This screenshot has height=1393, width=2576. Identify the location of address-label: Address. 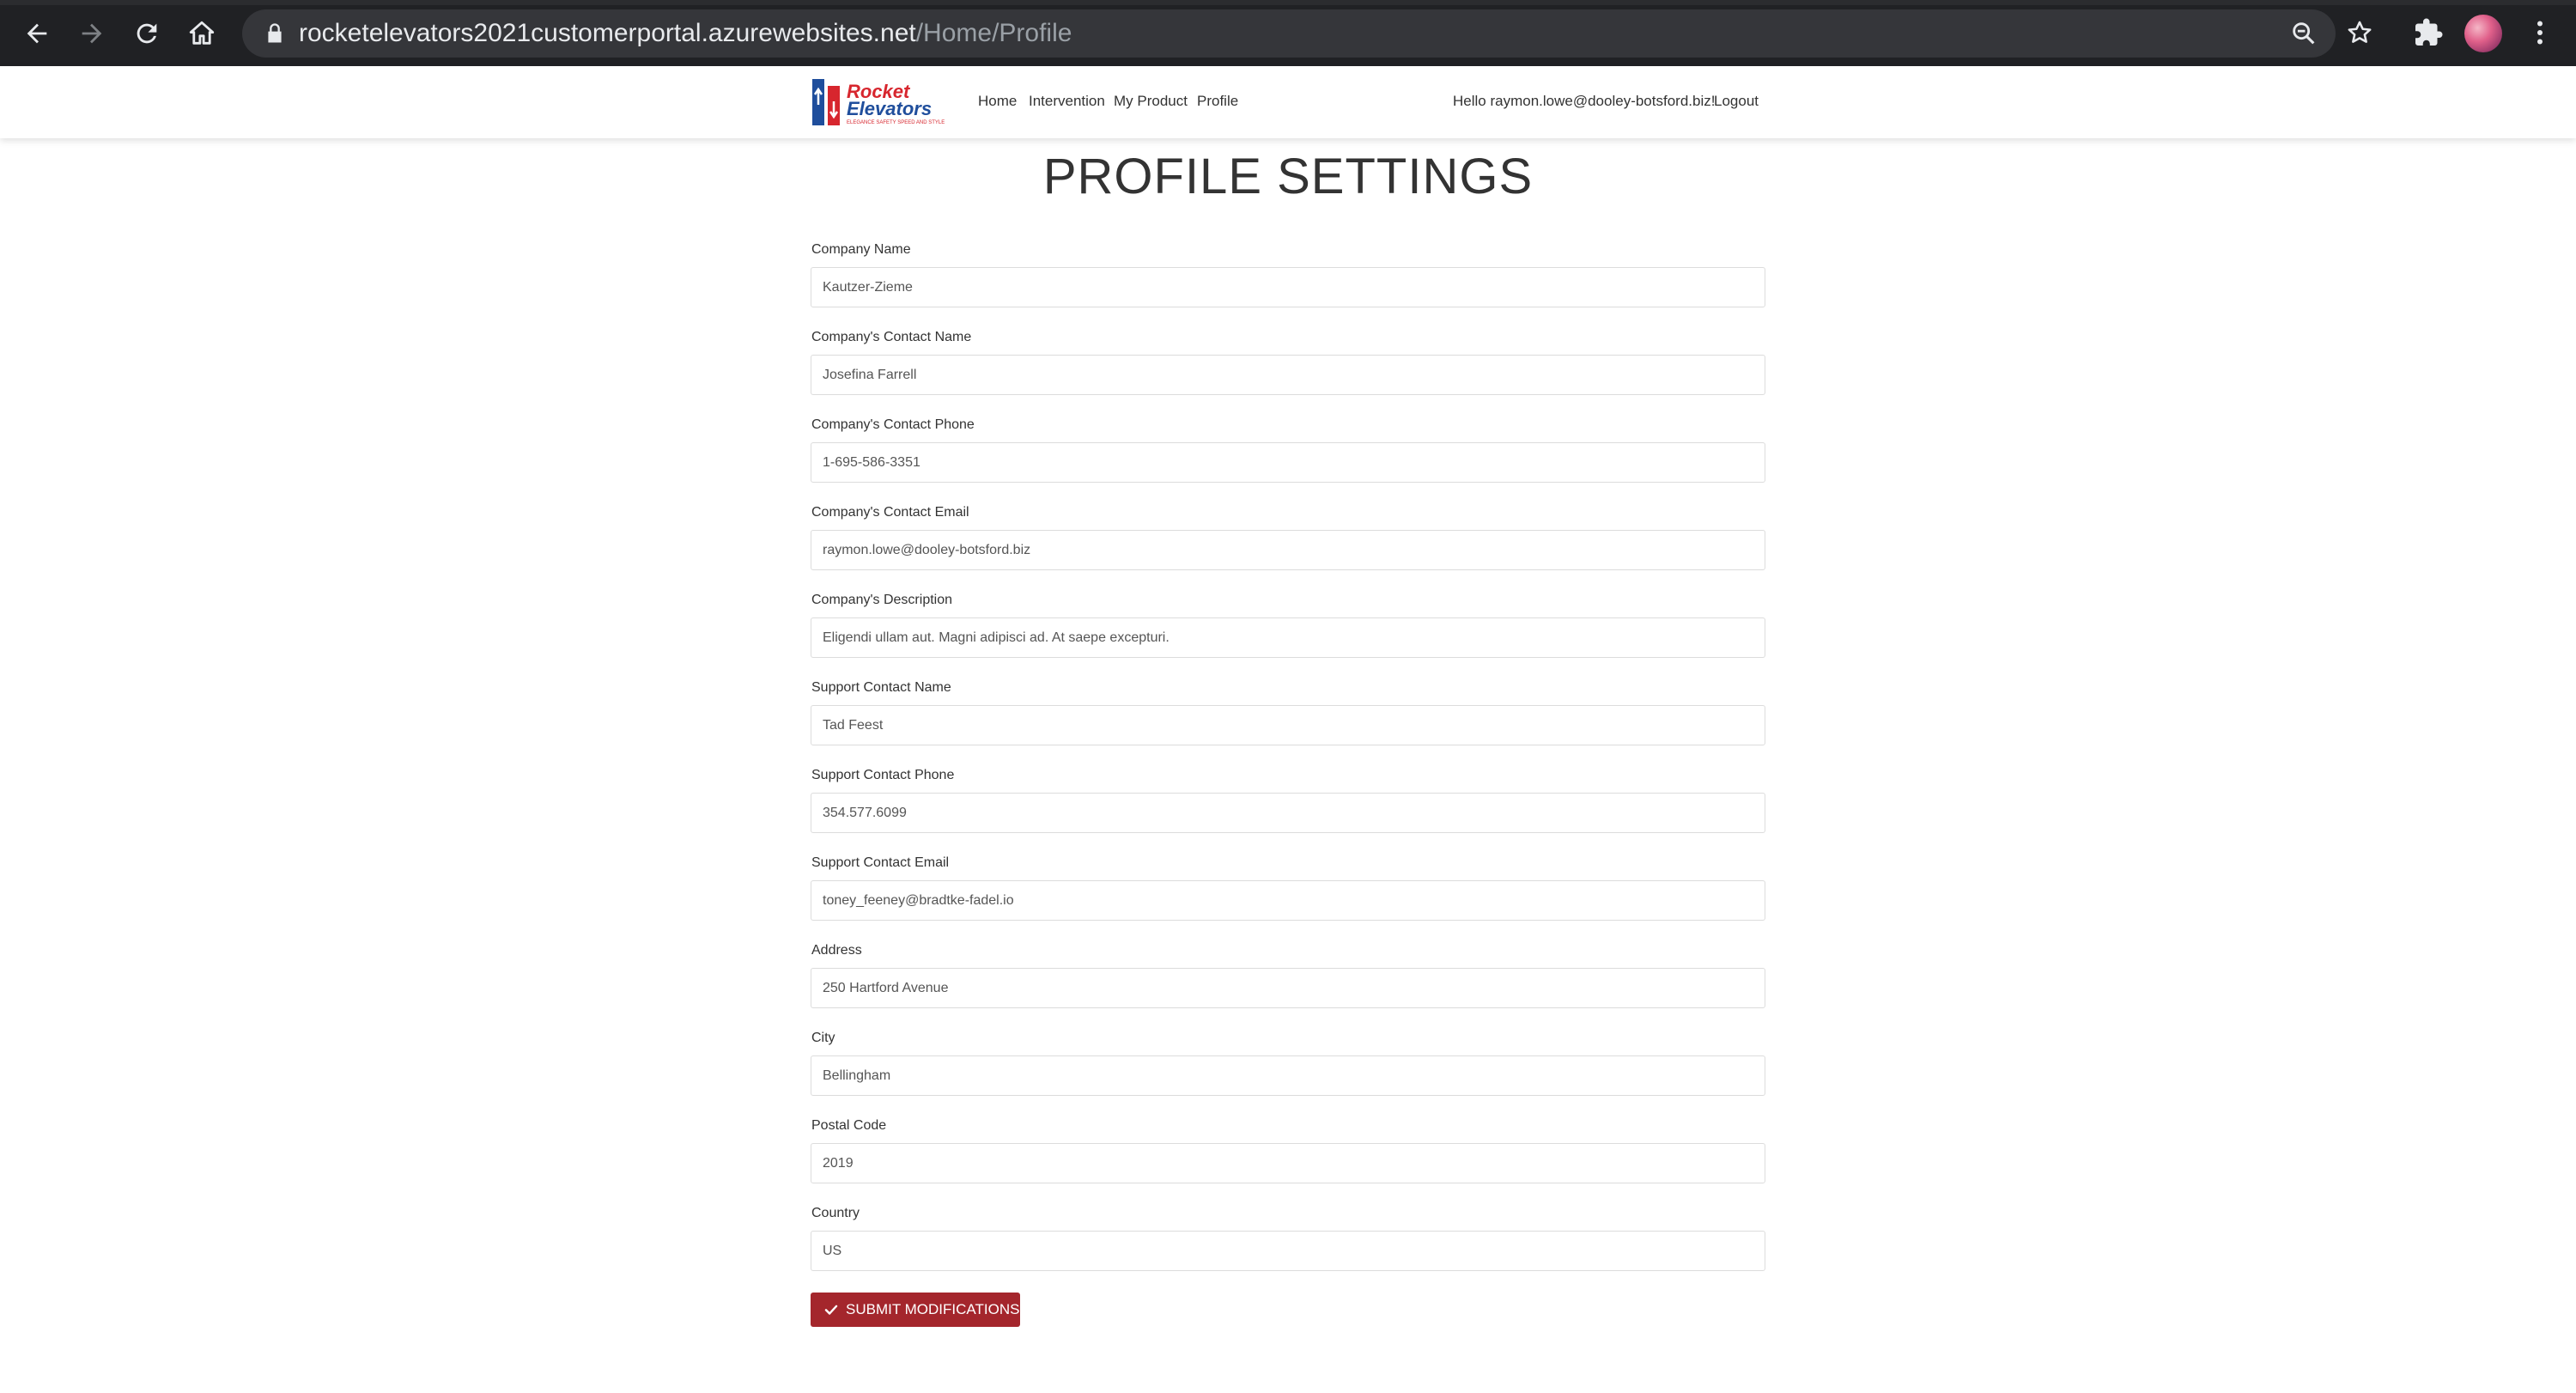
(836, 950).